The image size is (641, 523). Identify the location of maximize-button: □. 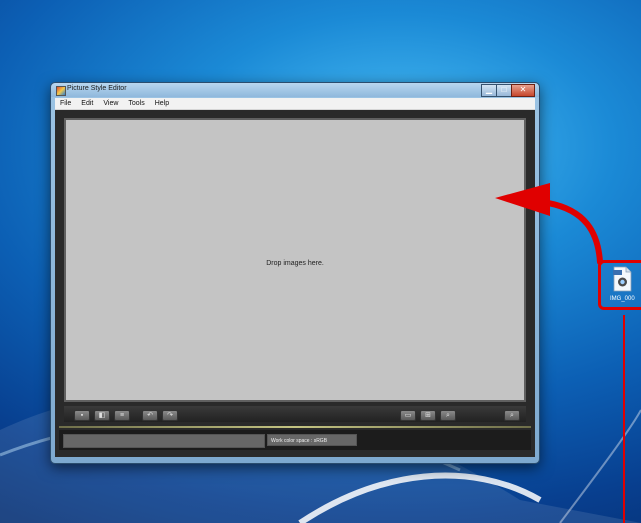
(504, 90).